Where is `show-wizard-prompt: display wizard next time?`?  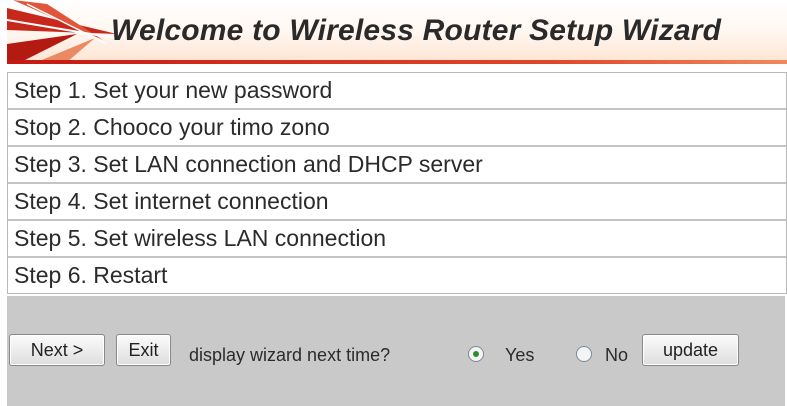 show-wizard-prompt: display wizard next time? is located at coordinates (290, 355).